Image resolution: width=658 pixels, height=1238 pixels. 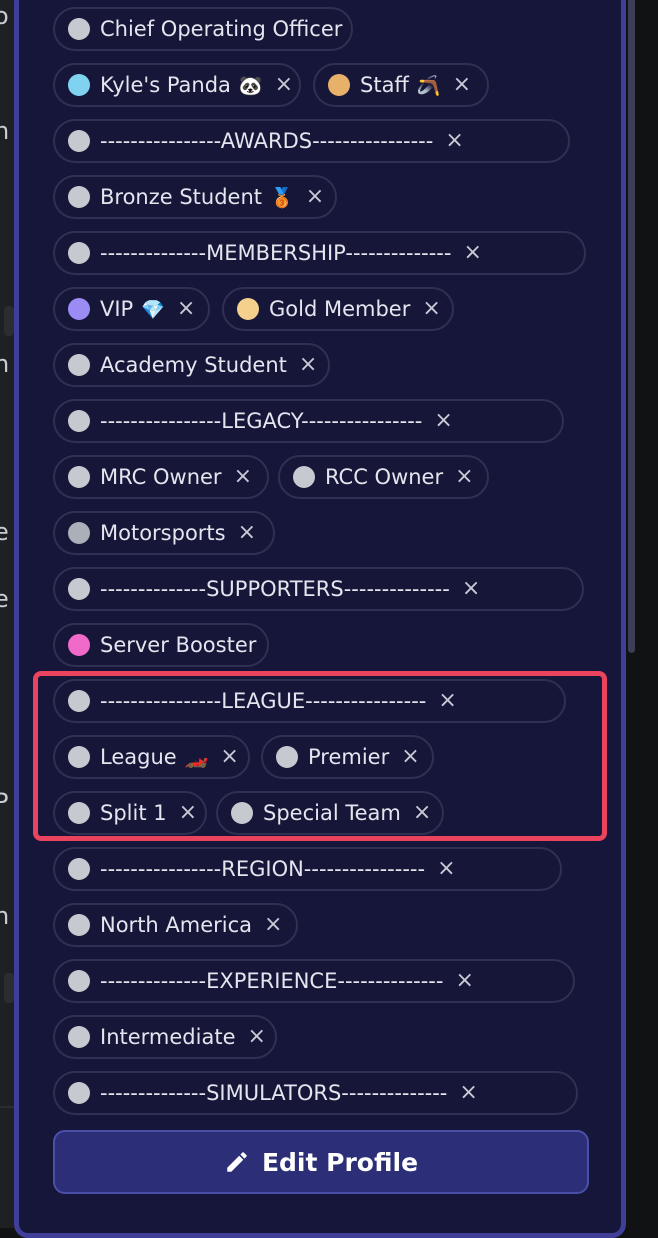 What do you see at coordinates (272, 981) in the screenshot?
I see `role-label: --------------EXPERIENCE--------------` at bounding box center [272, 981].